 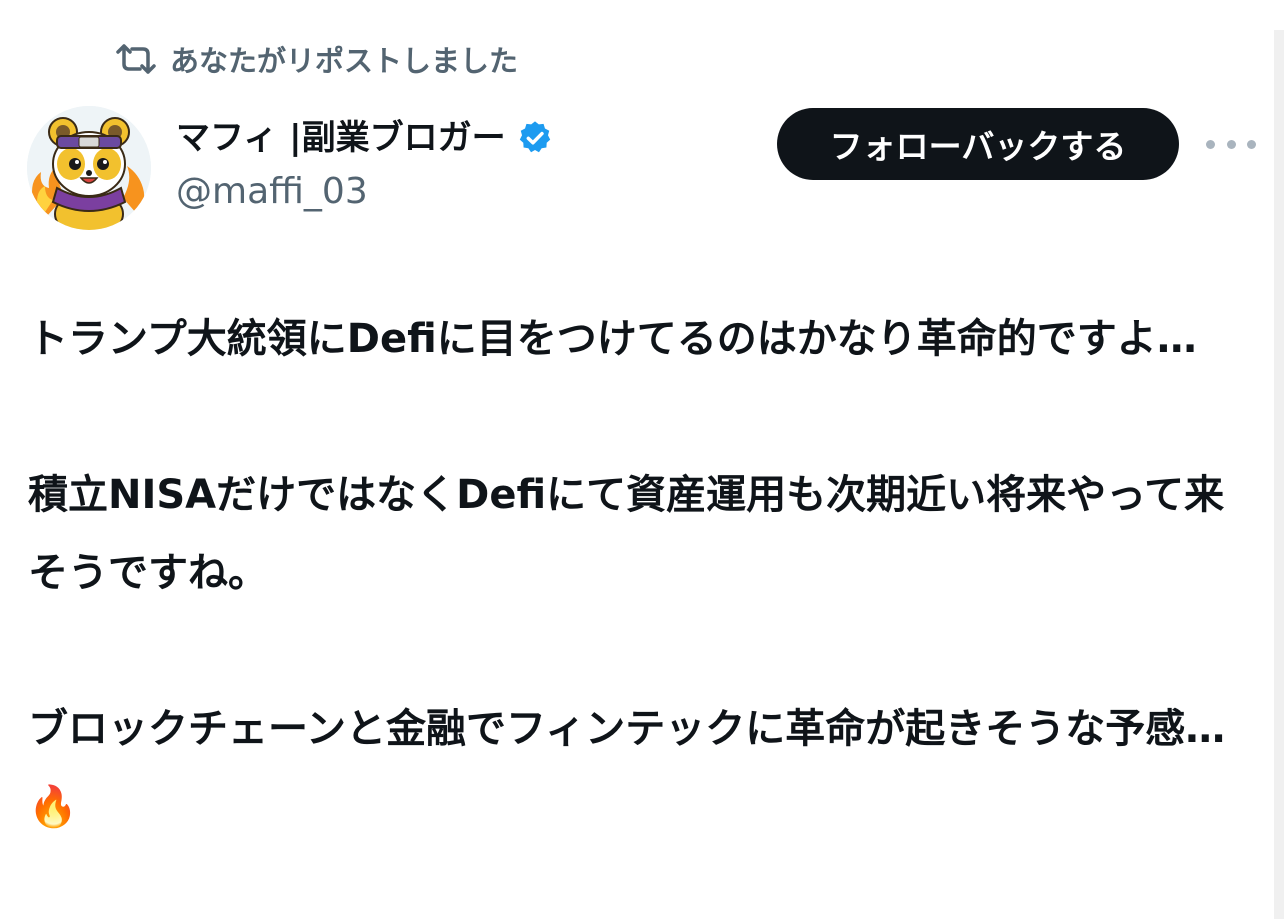 I want to click on author-display-name: マフィ |副業ブロガー, so click(x=341, y=138).